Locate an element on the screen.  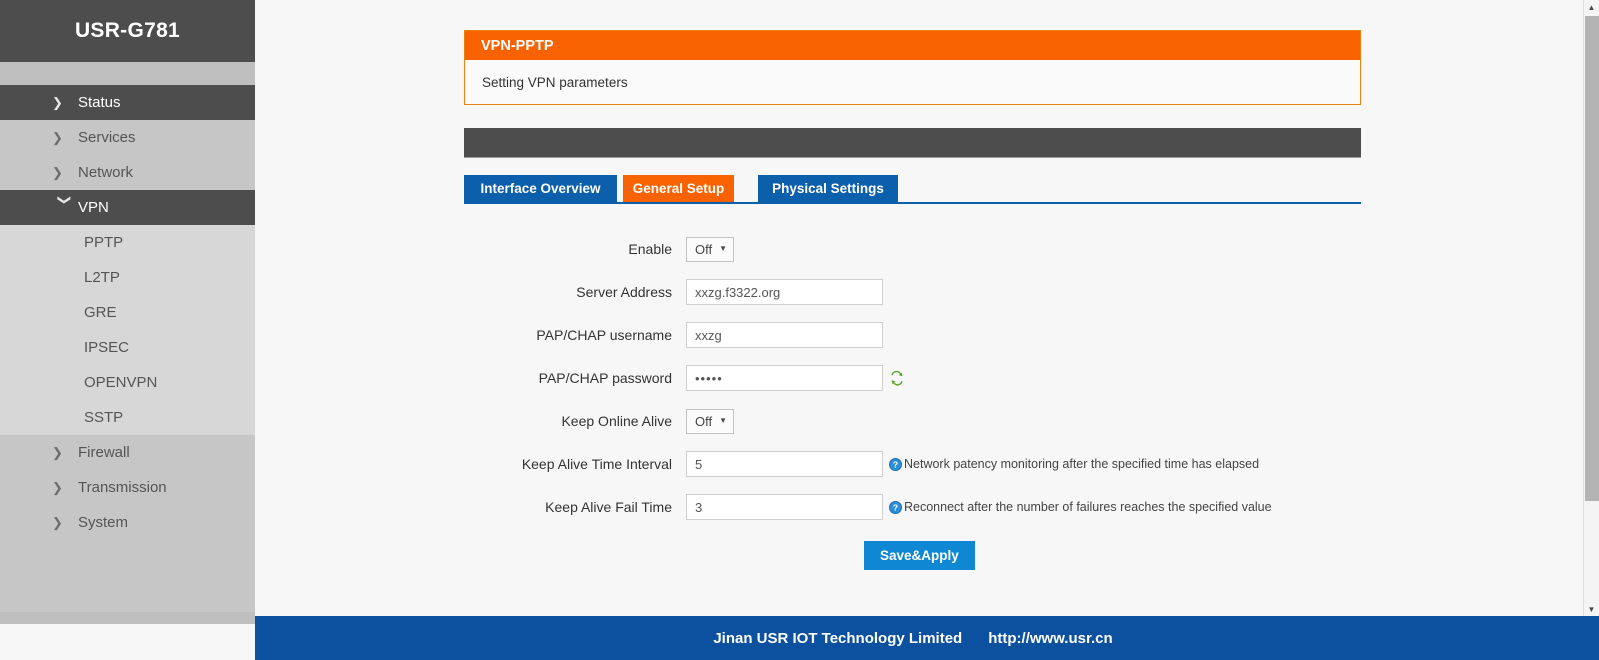
keep-alive-interval-input is located at coordinates (784, 464).